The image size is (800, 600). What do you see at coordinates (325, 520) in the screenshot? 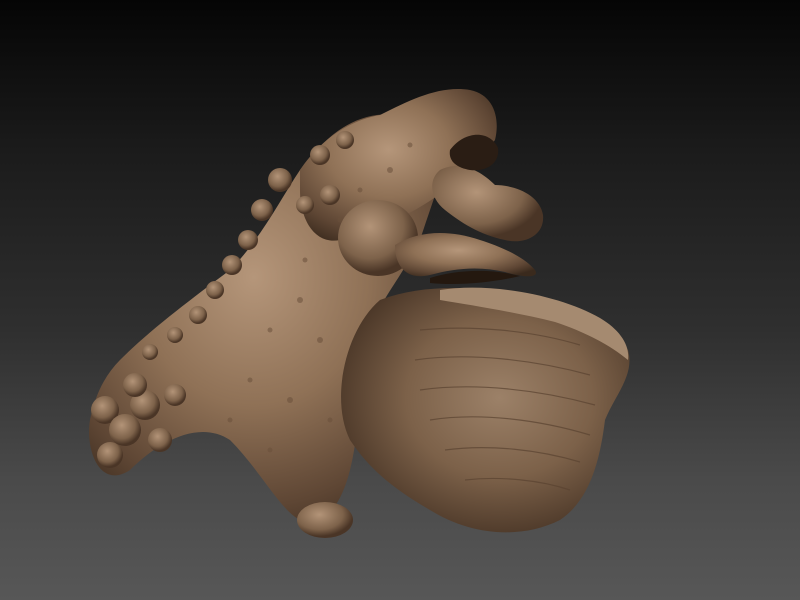
I see `chin-knob` at bounding box center [325, 520].